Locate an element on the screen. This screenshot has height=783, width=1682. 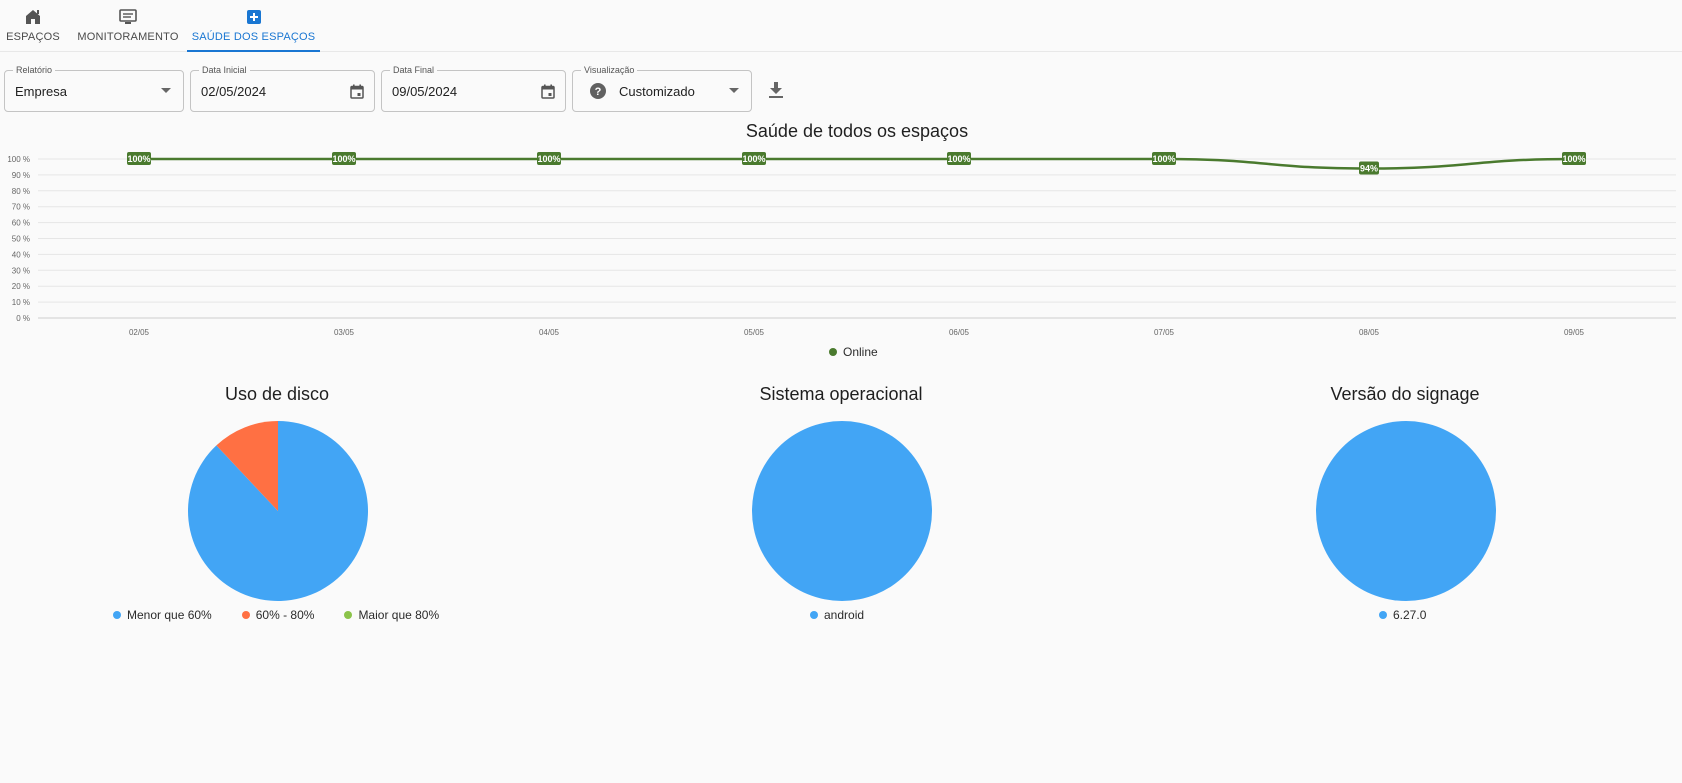
monitor-icon is located at coordinates (128, 17).